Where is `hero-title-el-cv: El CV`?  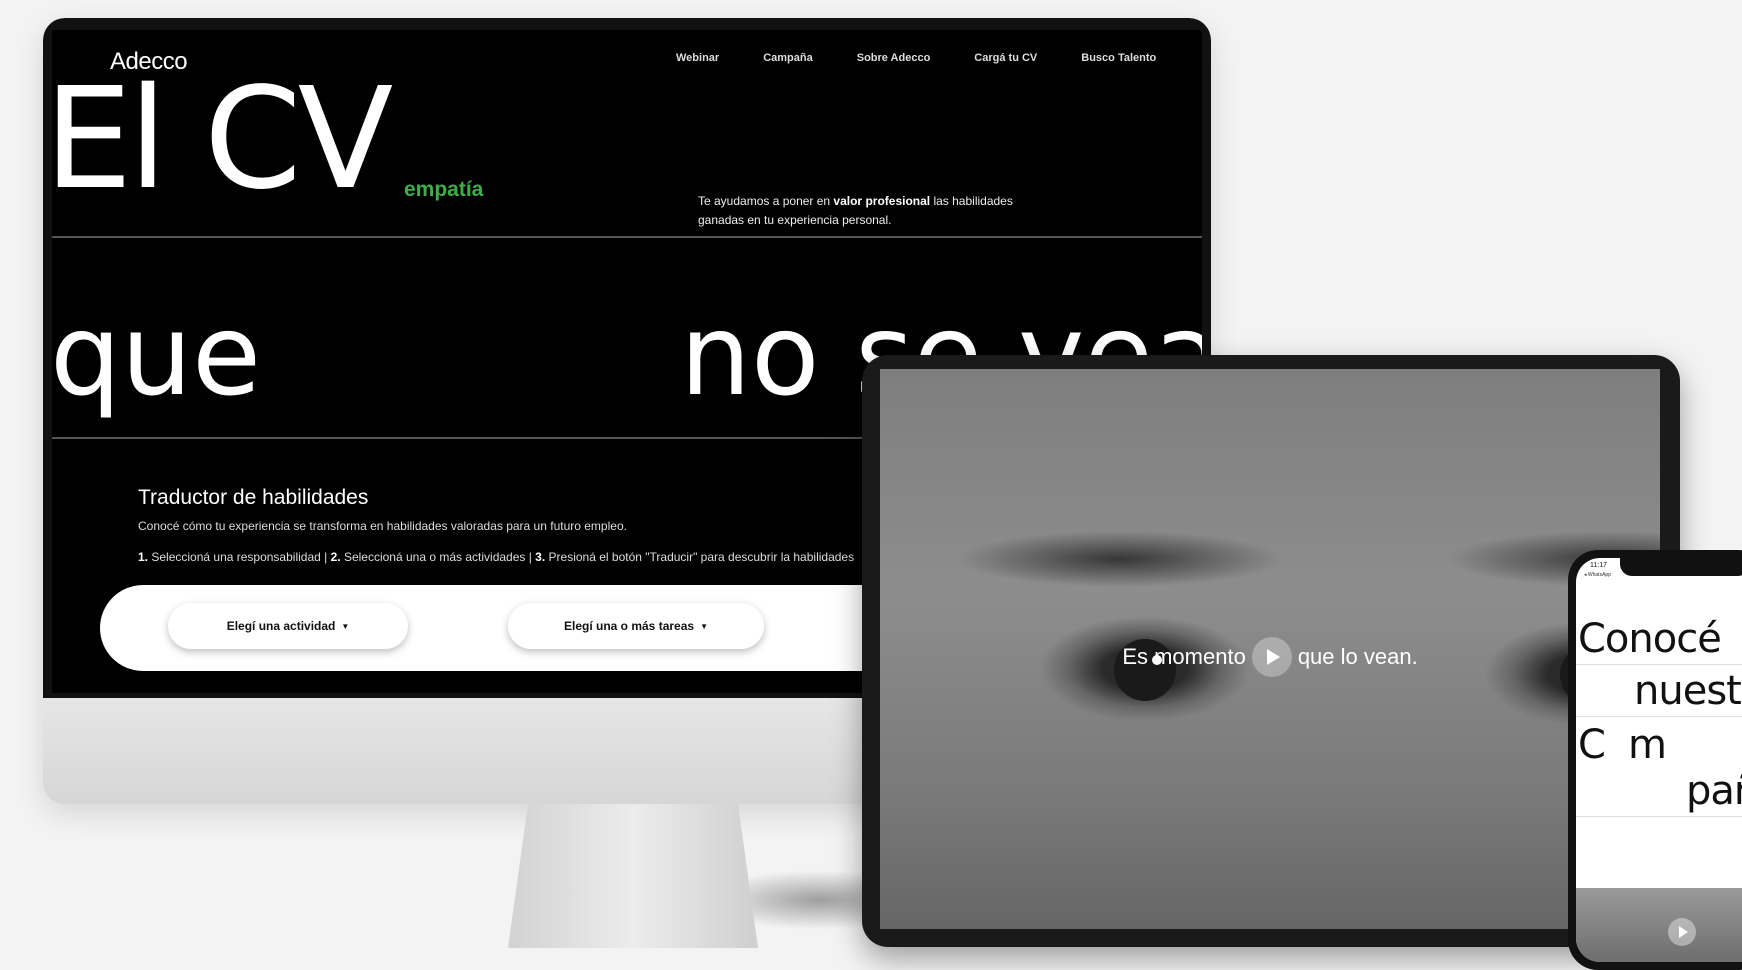 hero-title-el-cv: El CV is located at coordinates (222, 139).